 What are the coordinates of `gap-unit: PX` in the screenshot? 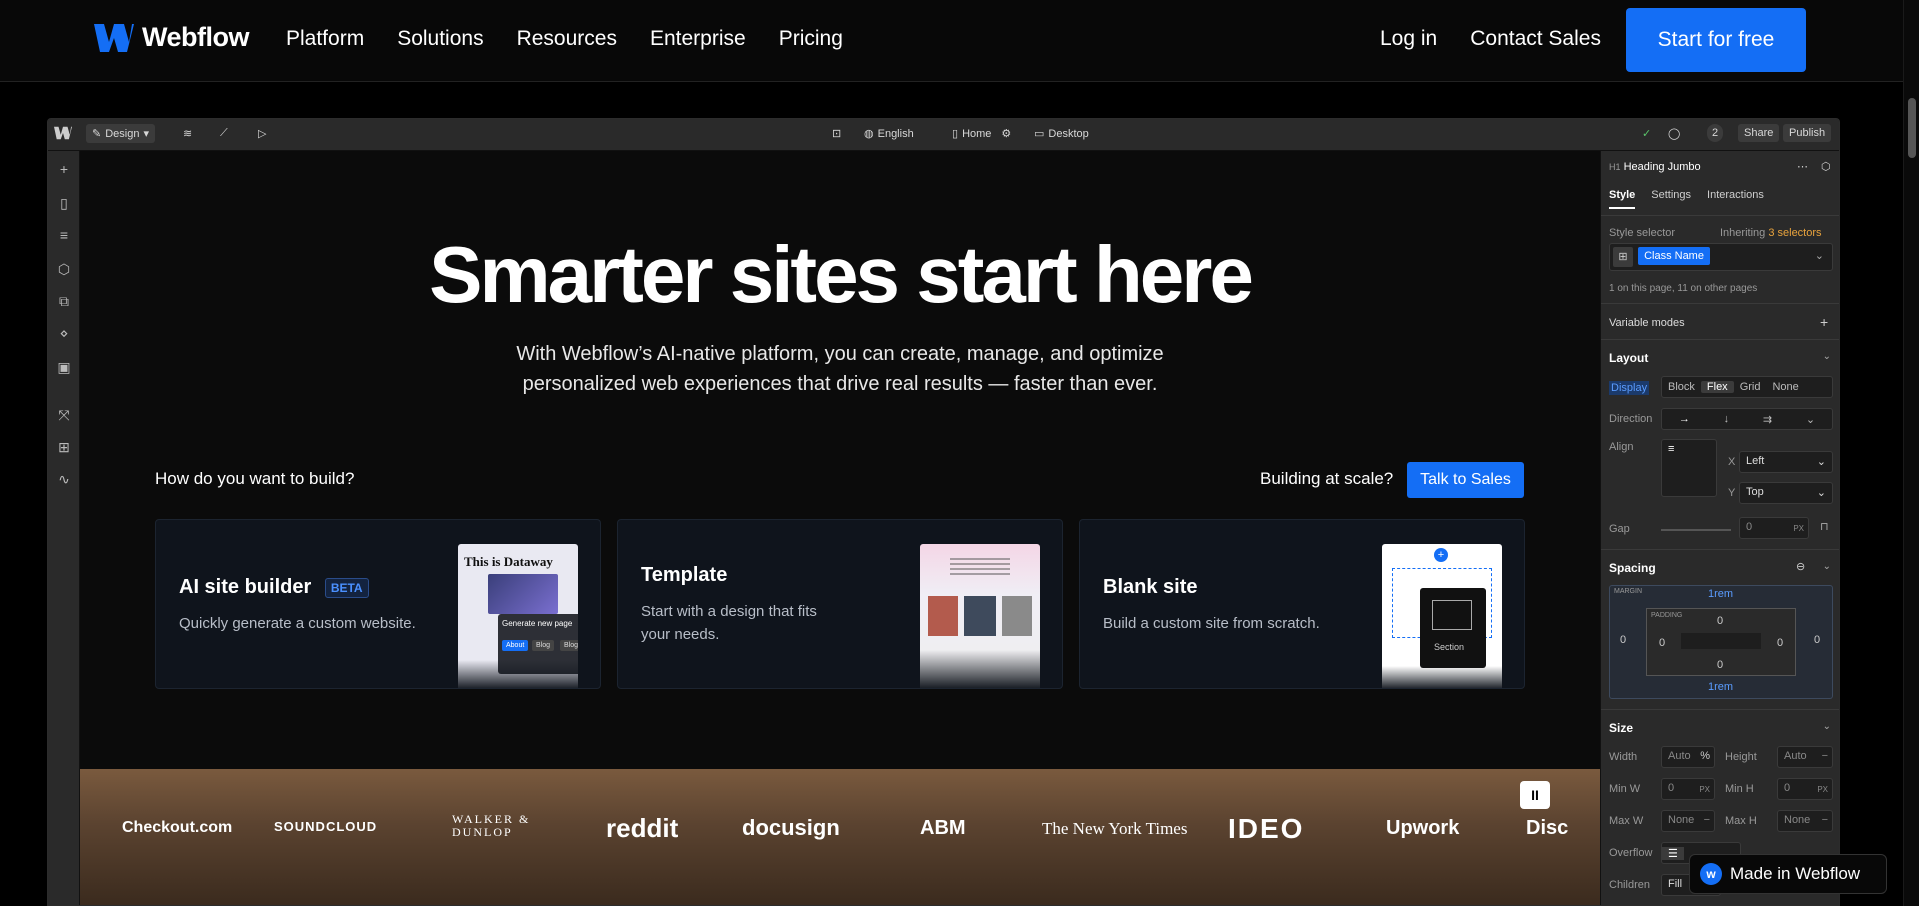 It's located at (1798, 528).